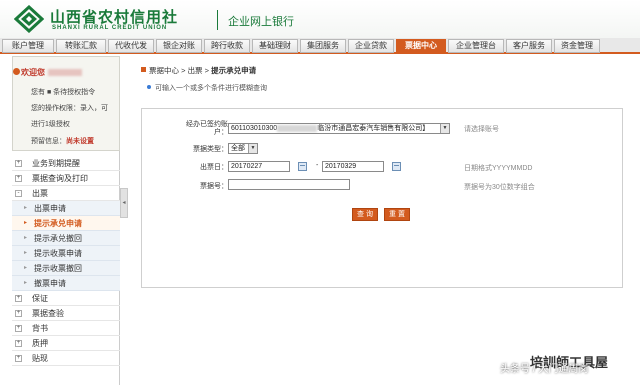  I want to click on pending-auth-text: 您有 ■ 条待授权指令, so click(63, 92).